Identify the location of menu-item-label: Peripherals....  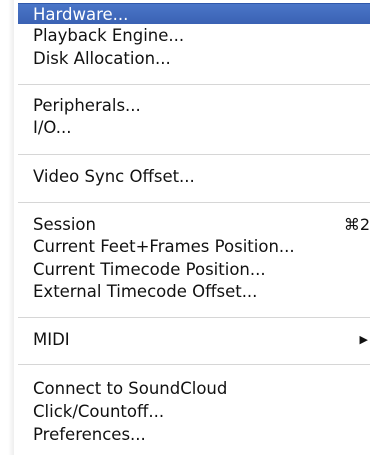
(87, 105).